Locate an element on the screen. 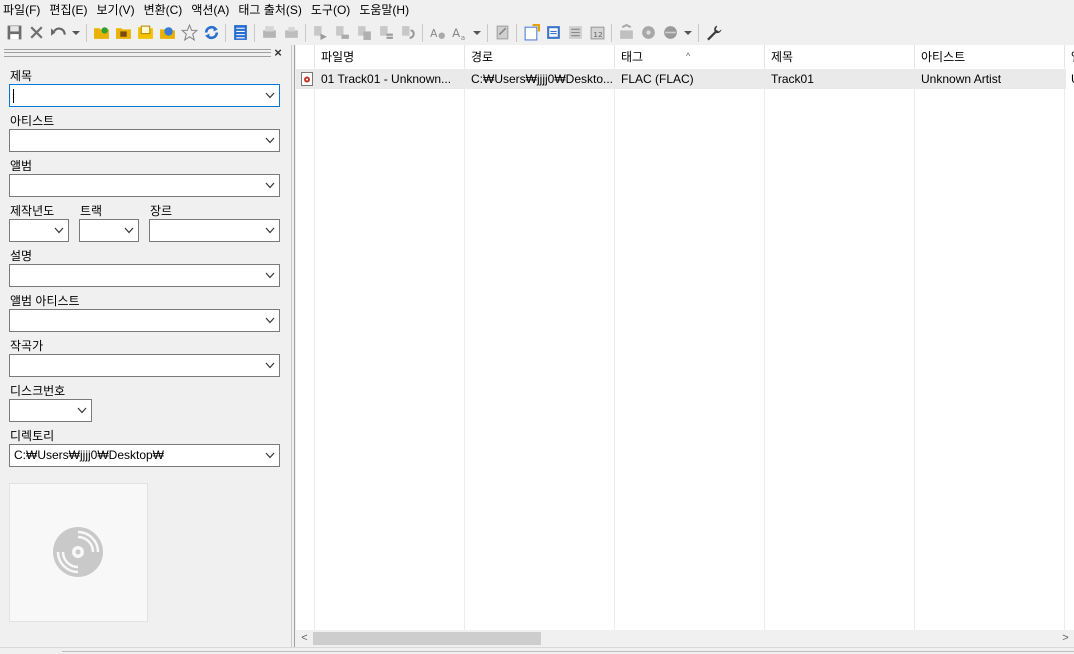 The image size is (1074, 654). artist-combo is located at coordinates (144, 140).